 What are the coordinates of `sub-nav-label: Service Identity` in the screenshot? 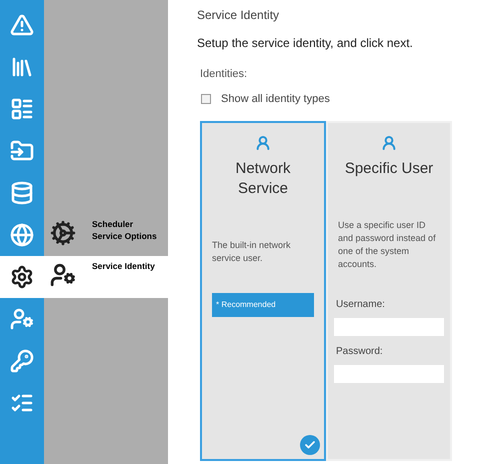 It's located at (123, 266).